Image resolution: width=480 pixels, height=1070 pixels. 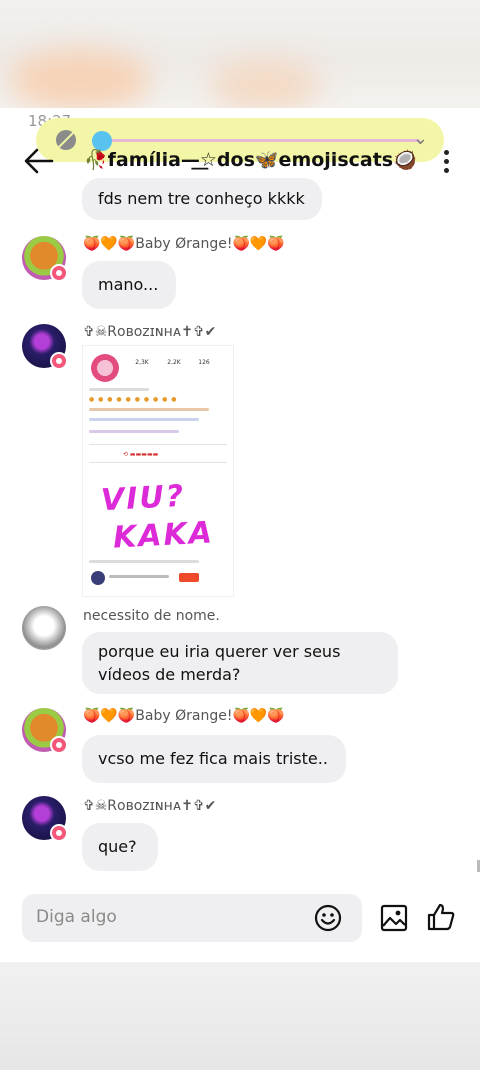 I want to click on stat-value: 2,2K, so click(x=174, y=362).